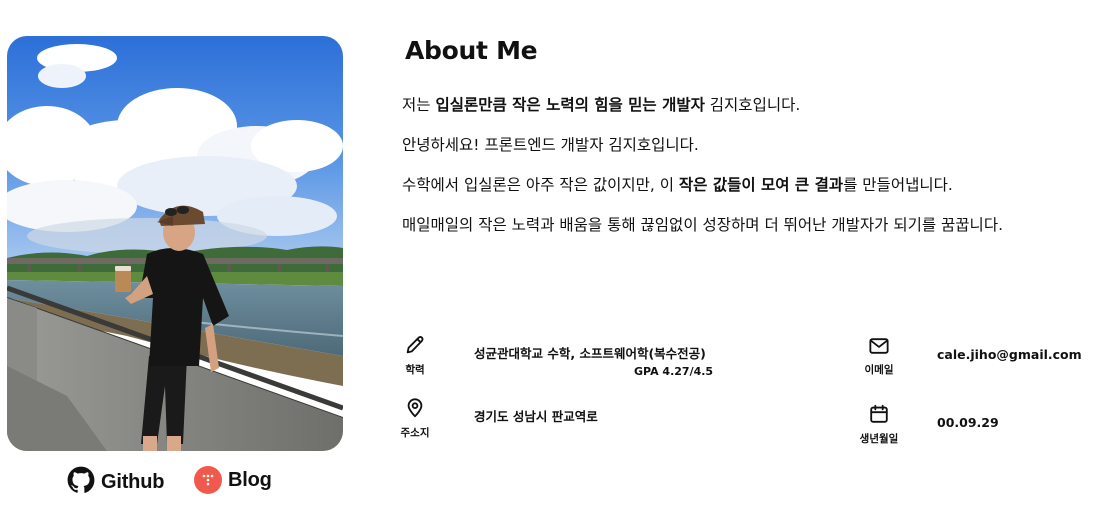 This screenshot has height=505, width=1098. I want to click on intro-paragraph-2: 안녕하세요! 프론트엔드 개발자 김지호입니다., so click(550, 145).